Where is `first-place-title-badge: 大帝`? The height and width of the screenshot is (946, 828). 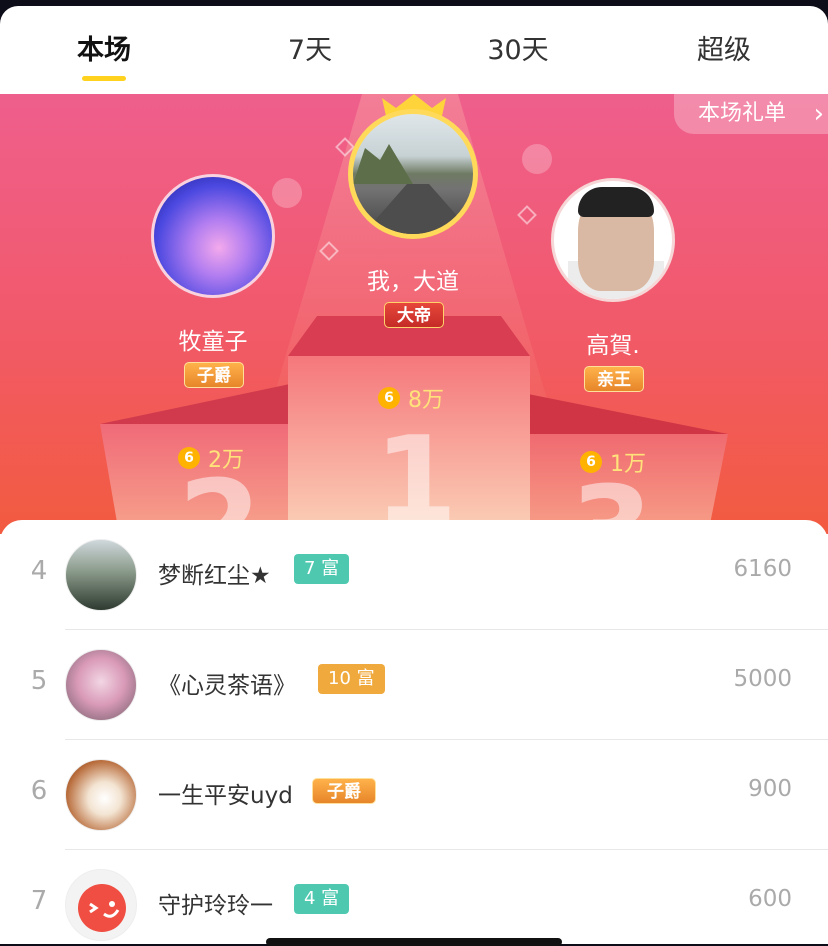
first-place-title-badge: 大帝 is located at coordinates (414, 315).